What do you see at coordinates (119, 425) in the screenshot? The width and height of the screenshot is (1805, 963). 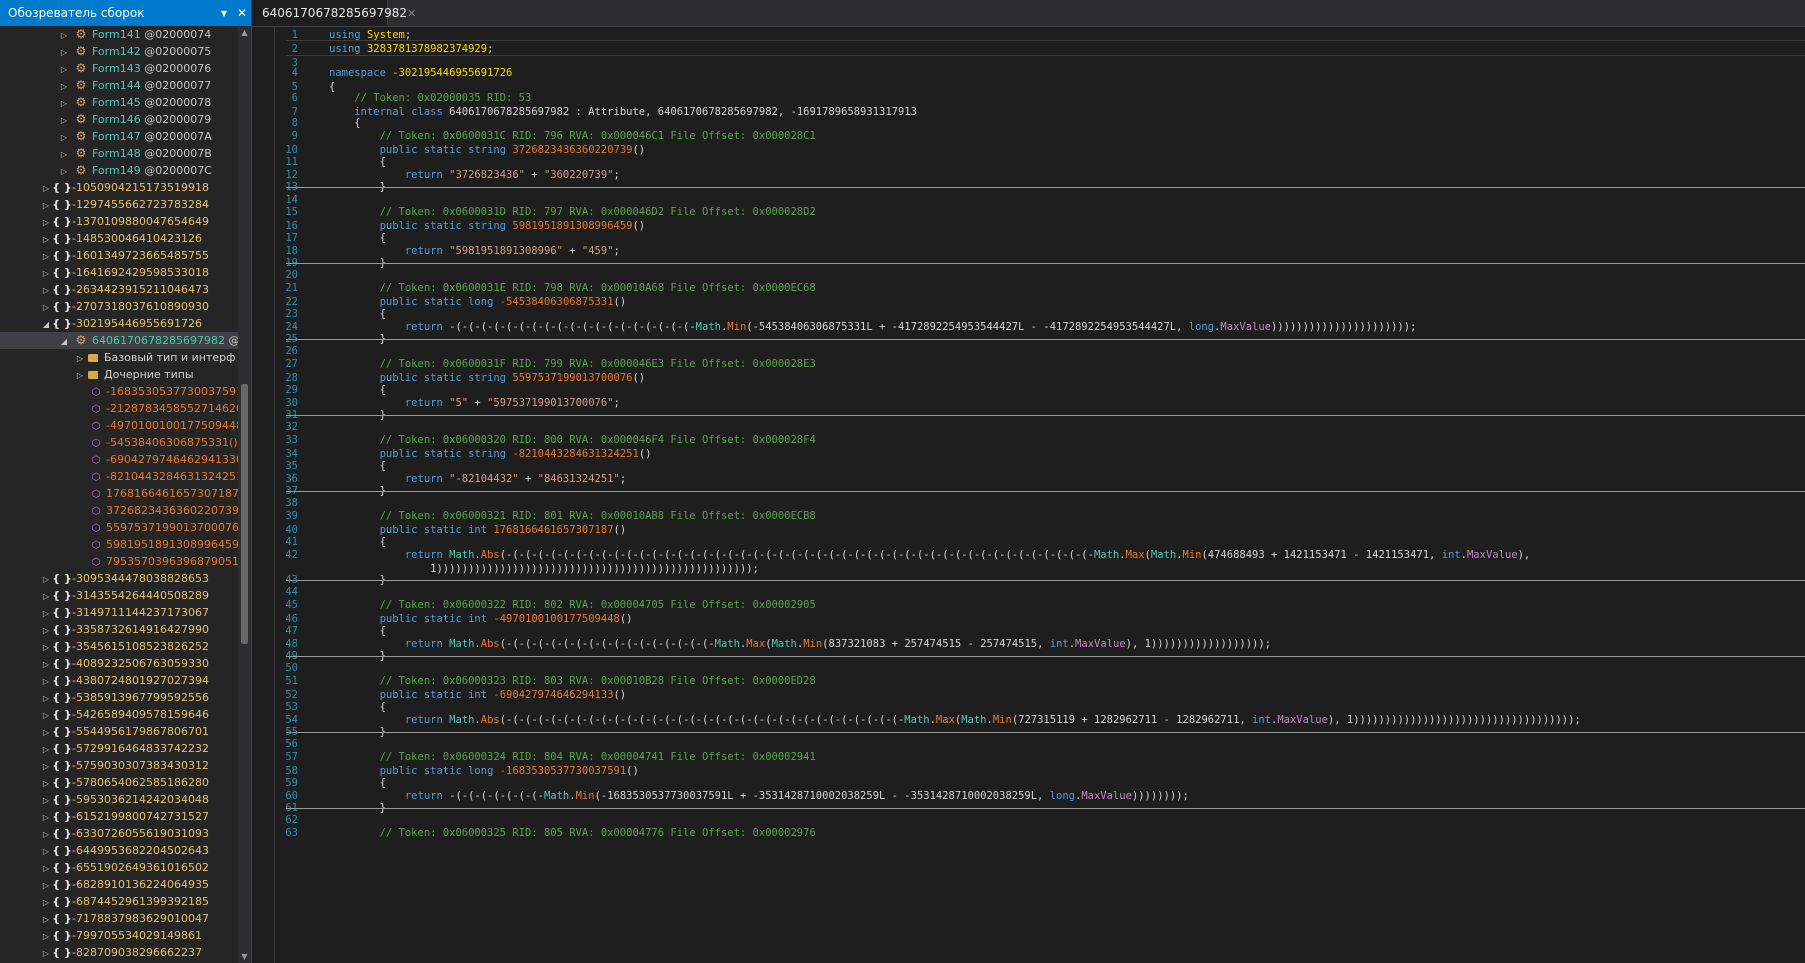 I see `tree-row: ⬡ -4970100100177509448` at bounding box center [119, 425].